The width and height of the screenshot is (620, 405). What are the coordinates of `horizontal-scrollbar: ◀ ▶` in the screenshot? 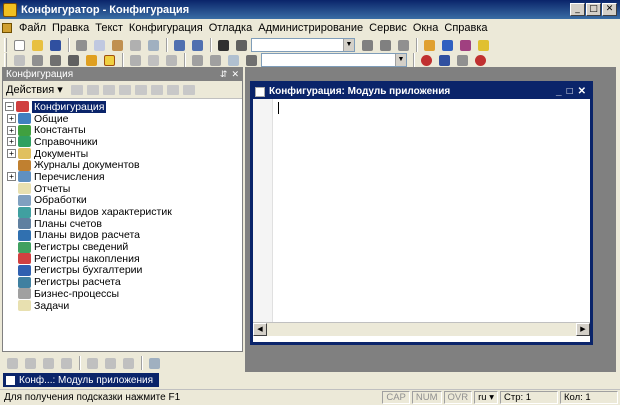 It's located at (421, 329).